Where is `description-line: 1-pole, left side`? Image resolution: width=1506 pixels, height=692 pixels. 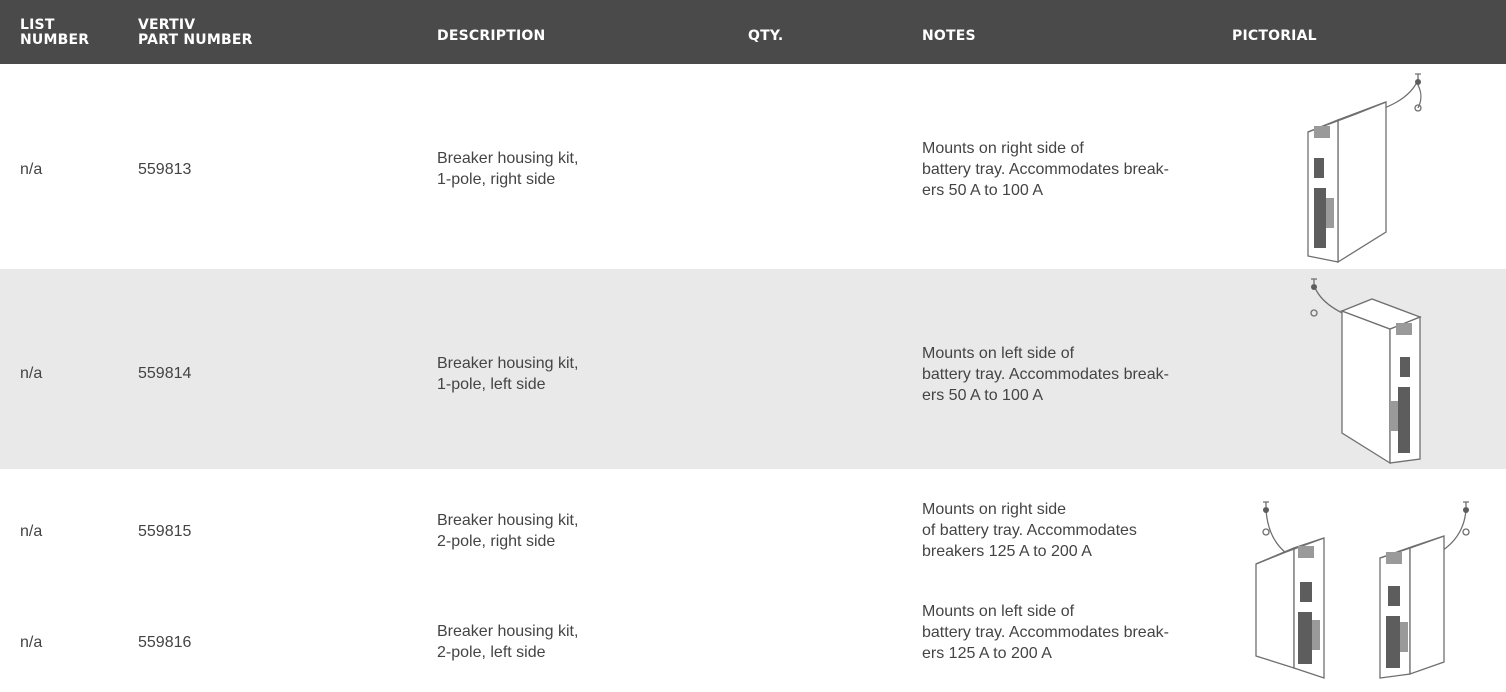
description-line: 1-pole, left side is located at coordinates (491, 384).